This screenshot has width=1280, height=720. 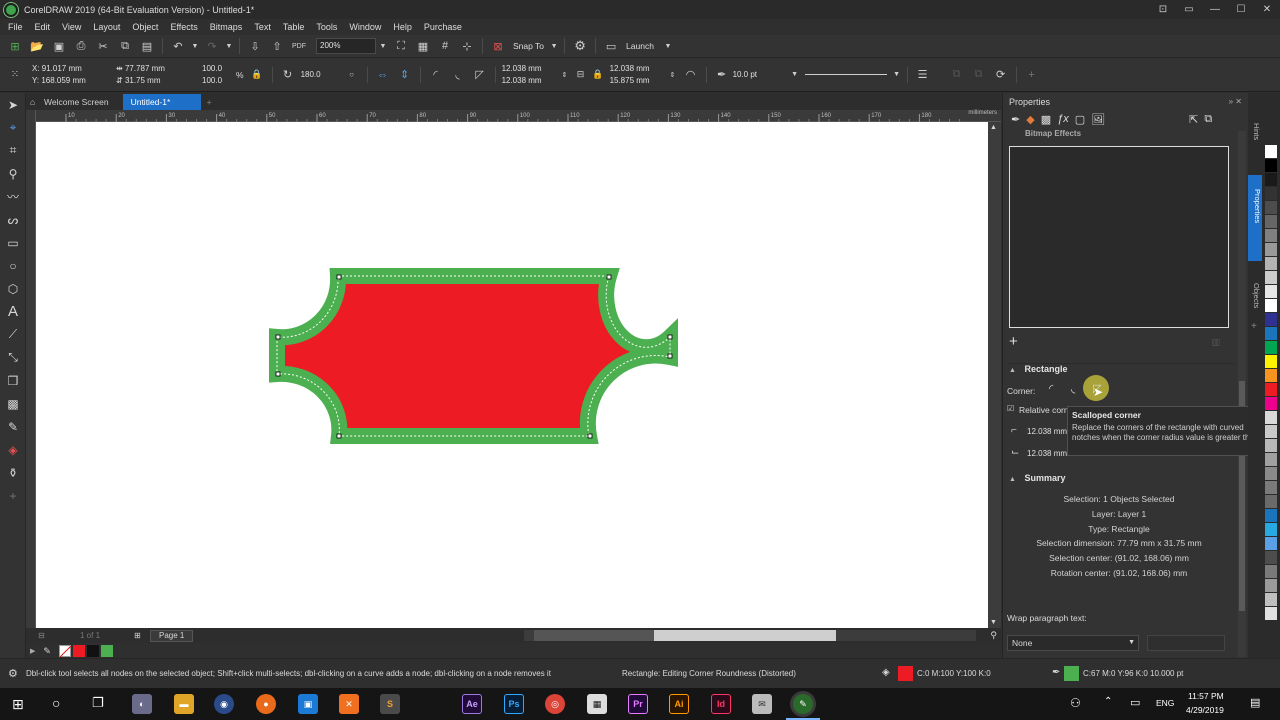 What do you see at coordinates (565, 75) in the screenshot?
I see `corner-spin-icon: ⇕` at bounding box center [565, 75].